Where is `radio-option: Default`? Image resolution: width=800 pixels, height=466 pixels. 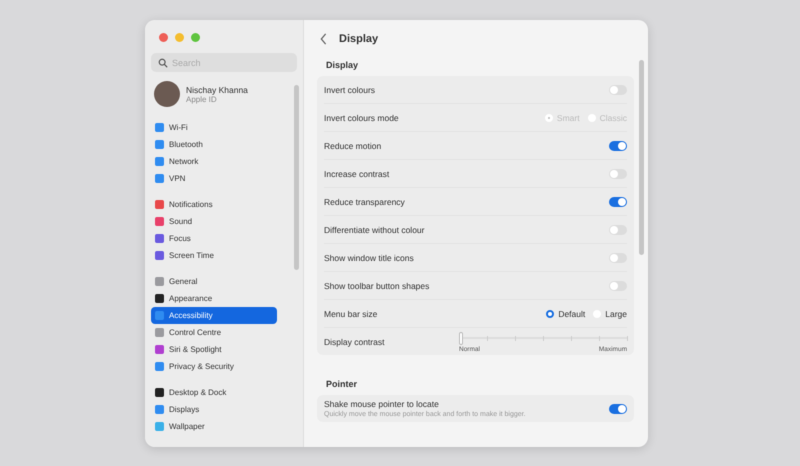
radio-option: Default is located at coordinates (566, 313).